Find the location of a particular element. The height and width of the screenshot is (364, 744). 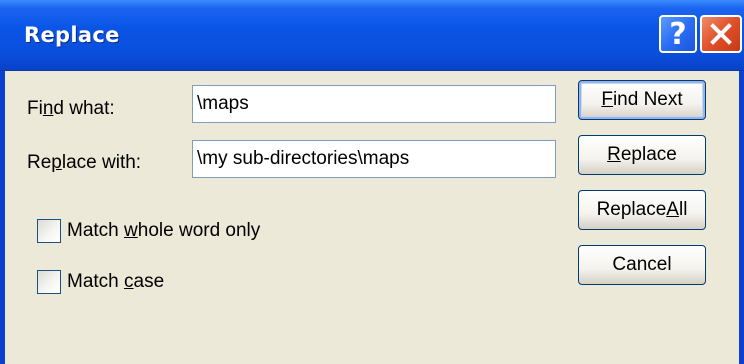

match-case-label: Match case is located at coordinates (115, 282).